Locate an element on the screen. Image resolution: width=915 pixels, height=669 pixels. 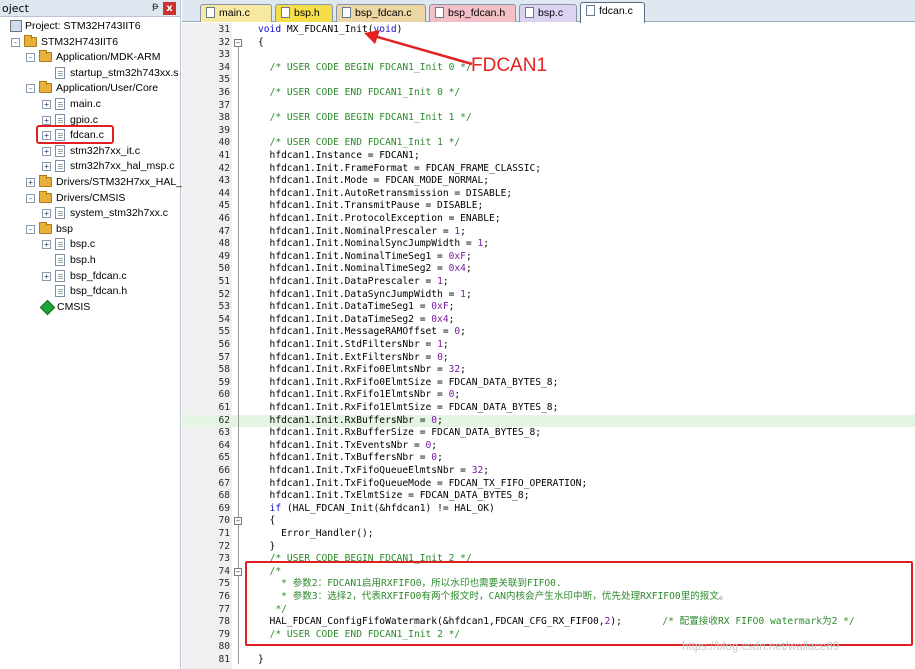
code-line: 81} is located at coordinates (548, 660).